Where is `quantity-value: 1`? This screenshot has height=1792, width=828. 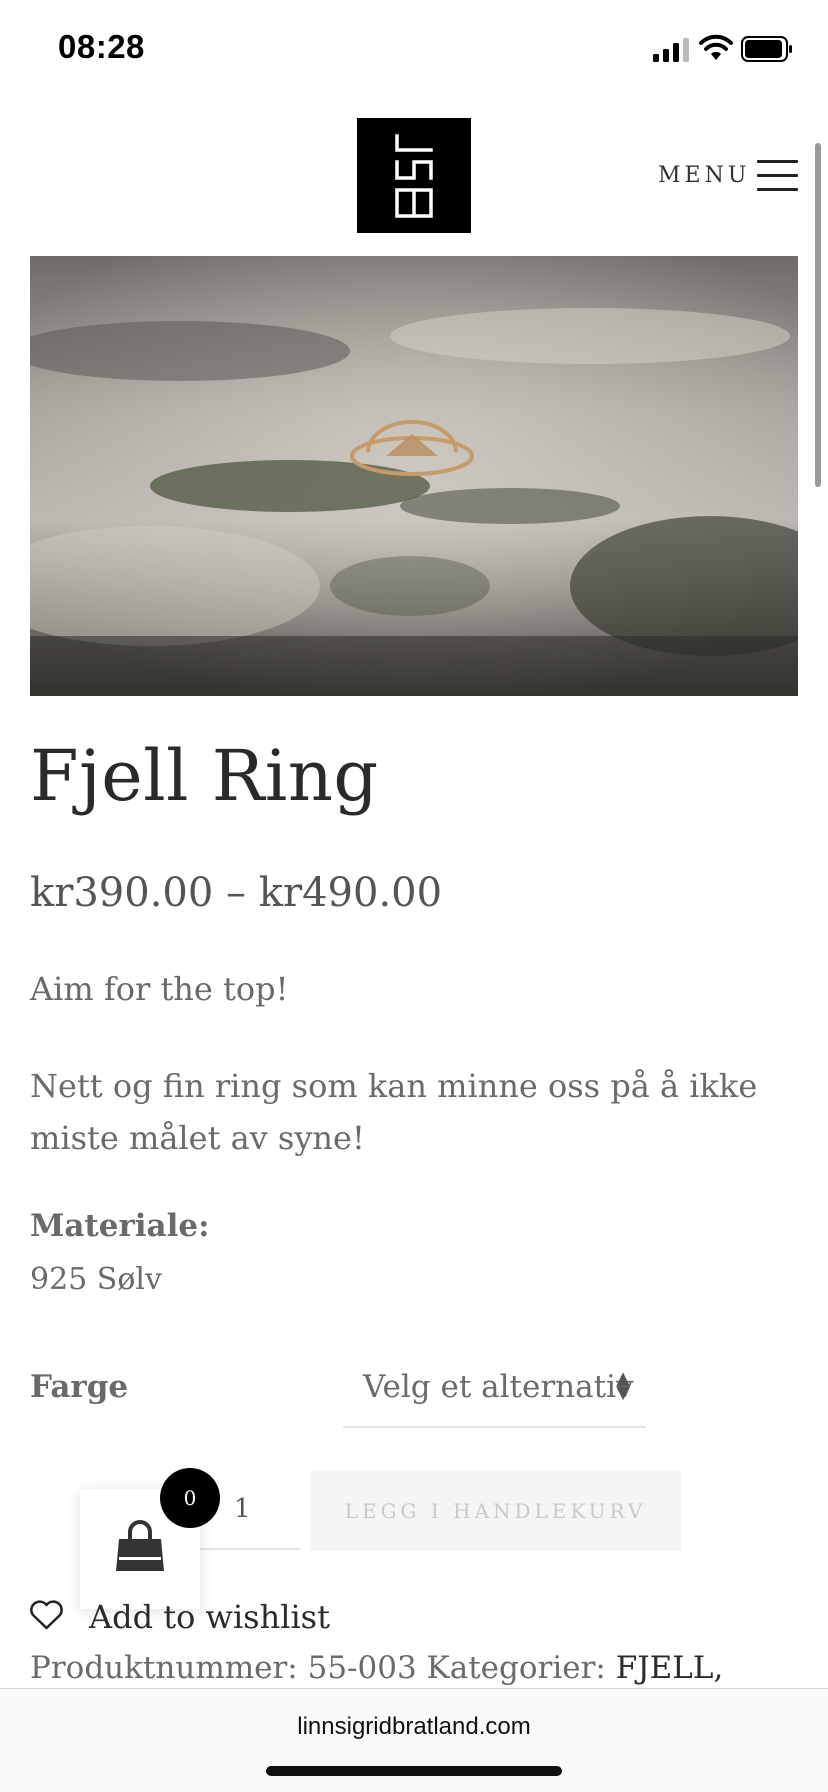 quantity-value: 1 is located at coordinates (242, 1509).